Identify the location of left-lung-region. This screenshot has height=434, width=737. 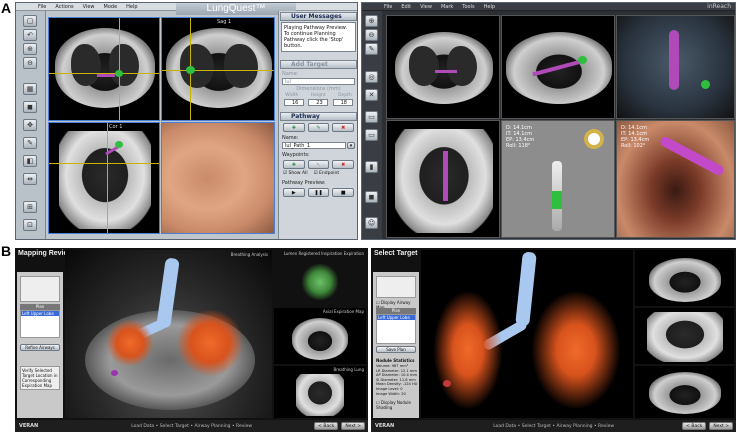
(86, 65).